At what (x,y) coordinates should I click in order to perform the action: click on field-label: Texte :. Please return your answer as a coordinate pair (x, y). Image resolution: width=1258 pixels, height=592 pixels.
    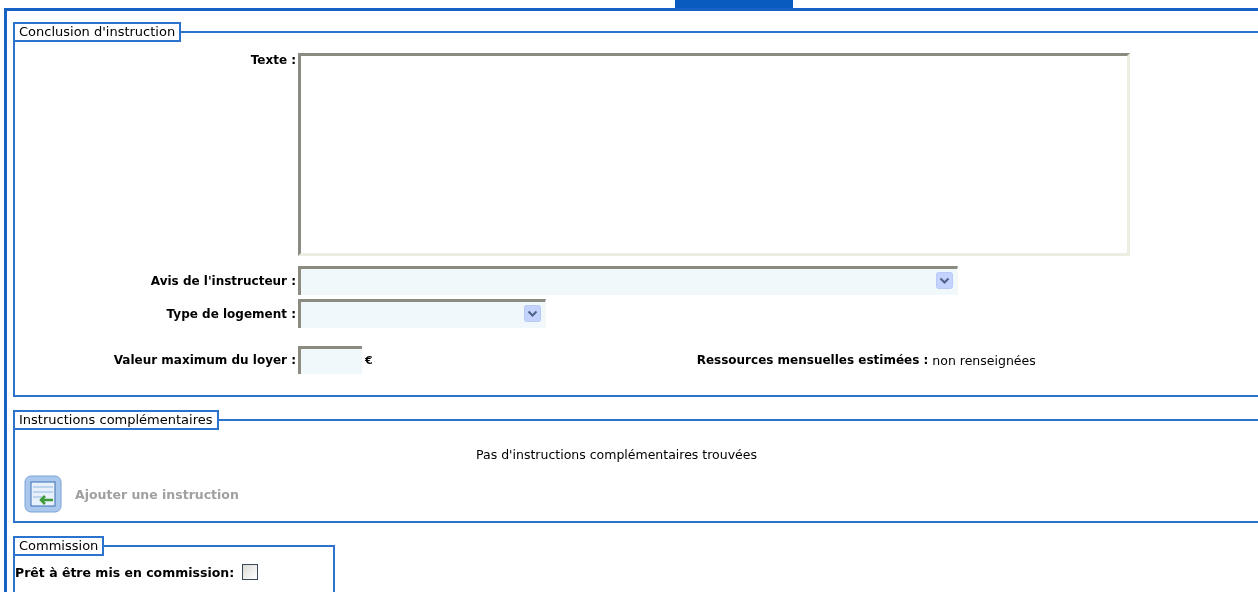
    Looking at the image, I should click on (273, 61).